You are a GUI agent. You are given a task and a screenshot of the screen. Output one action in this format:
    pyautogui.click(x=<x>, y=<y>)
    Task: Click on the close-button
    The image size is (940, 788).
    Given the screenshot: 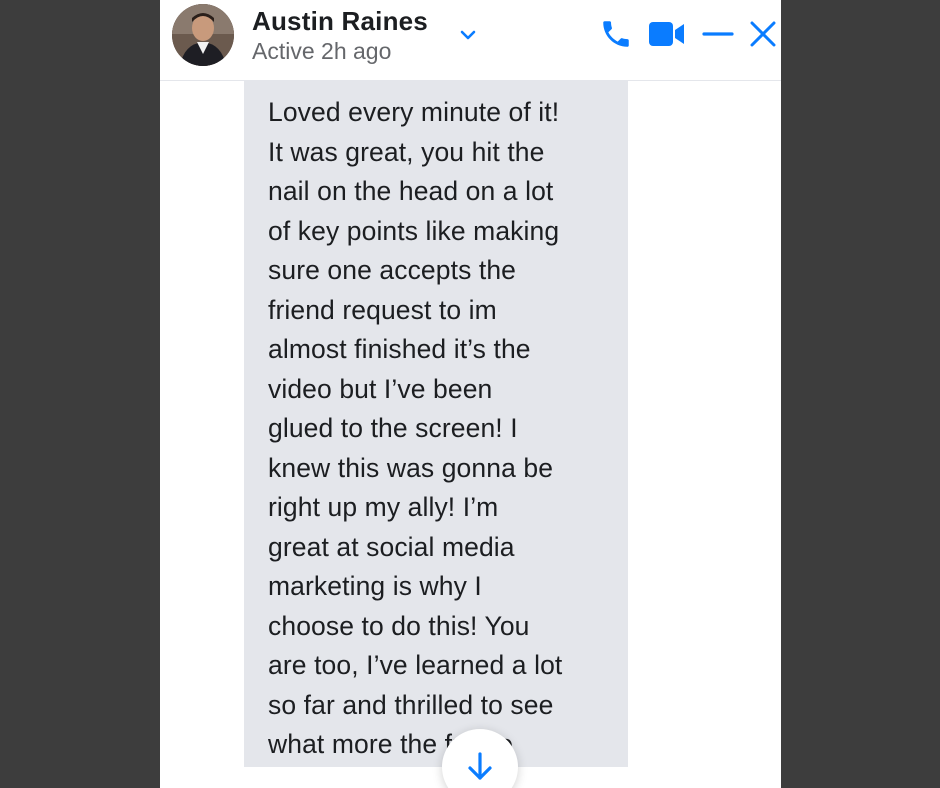 What is the action you would take?
    pyautogui.click(x=764, y=34)
    